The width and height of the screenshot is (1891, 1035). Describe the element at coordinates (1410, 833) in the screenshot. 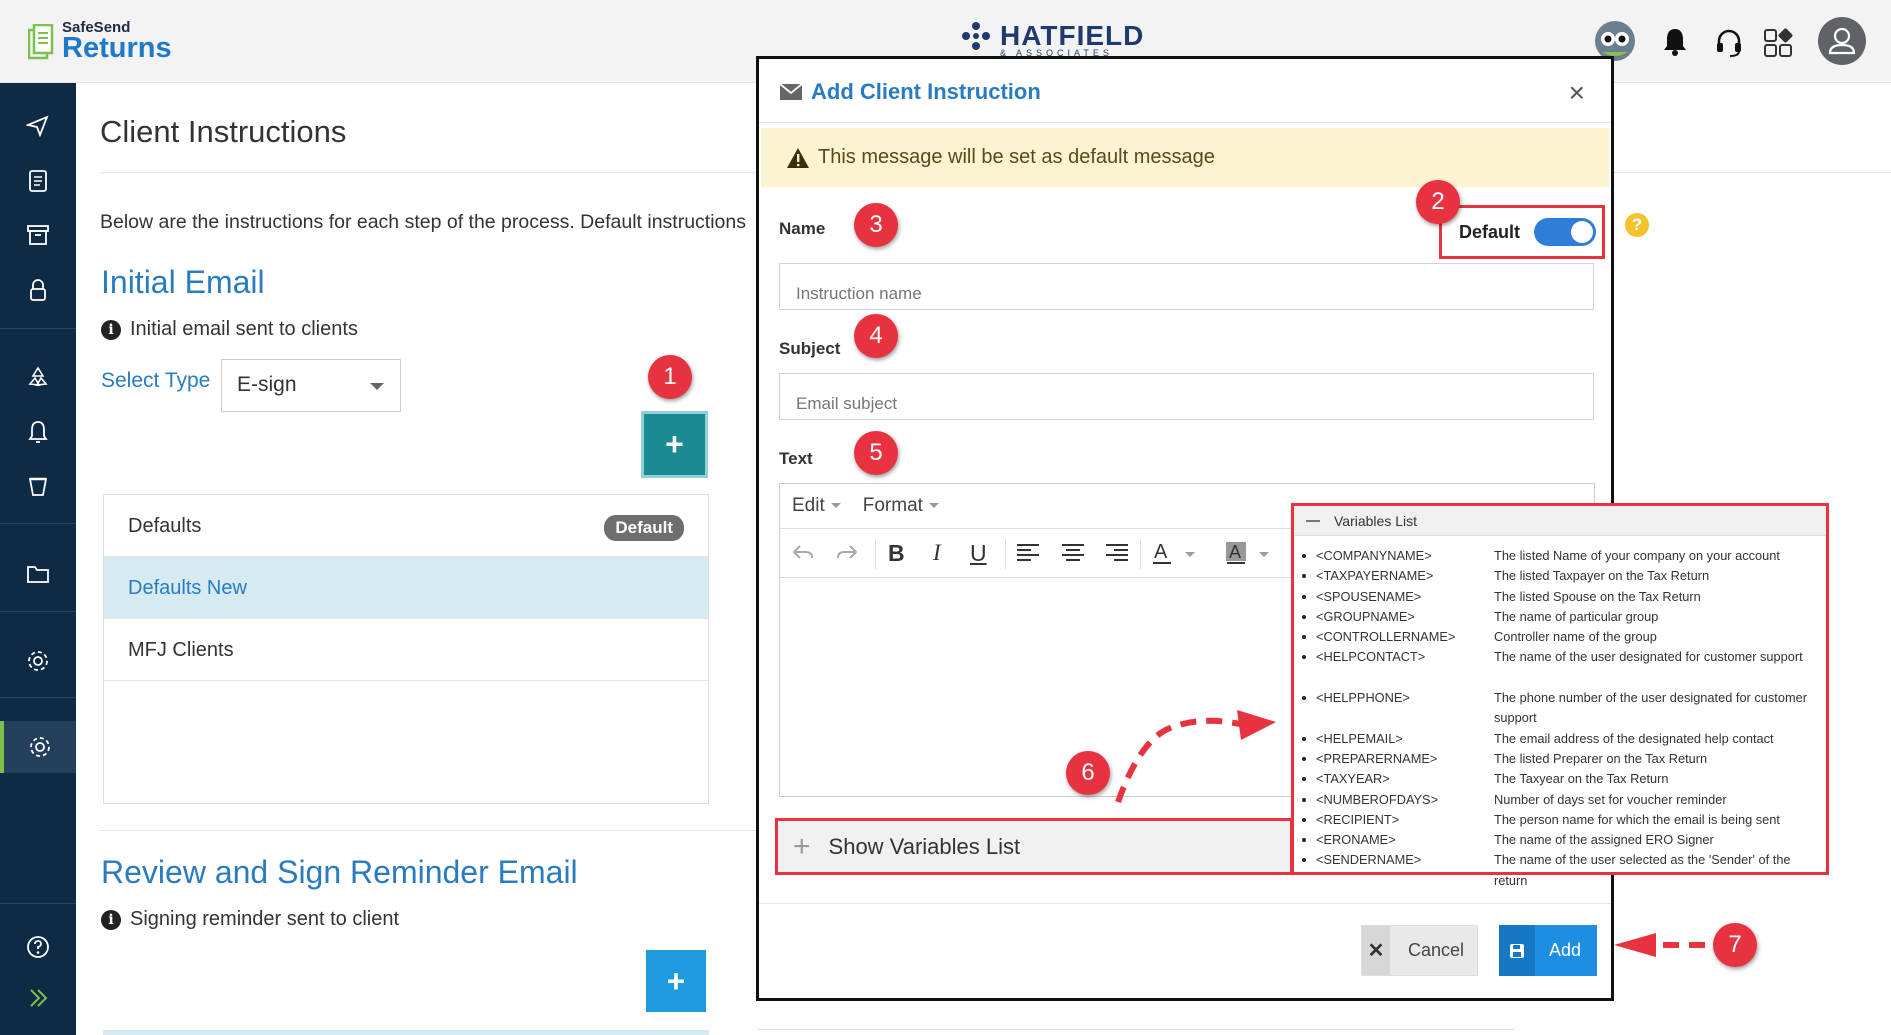

I see `callout-arrows` at that location.